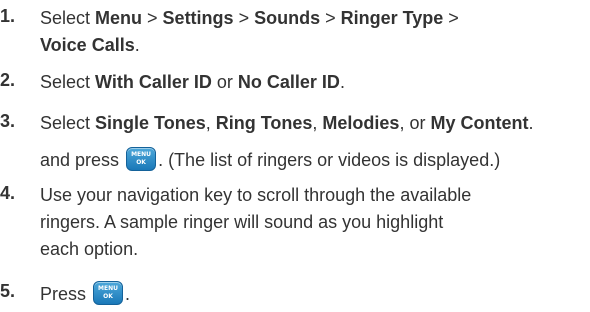 This screenshot has height=312, width=590. What do you see at coordinates (198, 18) in the screenshot?
I see `menu-path-item: Settings` at bounding box center [198, 18].